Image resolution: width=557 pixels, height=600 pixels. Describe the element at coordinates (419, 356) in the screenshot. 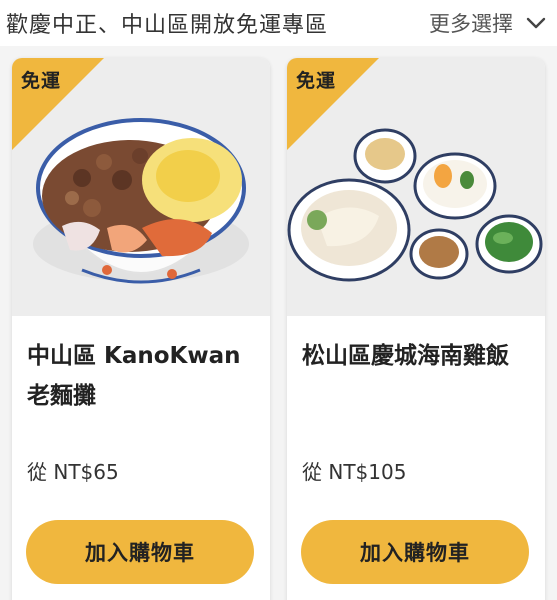

I see `product-name: 松山區慶城海南雞飯` at that location.